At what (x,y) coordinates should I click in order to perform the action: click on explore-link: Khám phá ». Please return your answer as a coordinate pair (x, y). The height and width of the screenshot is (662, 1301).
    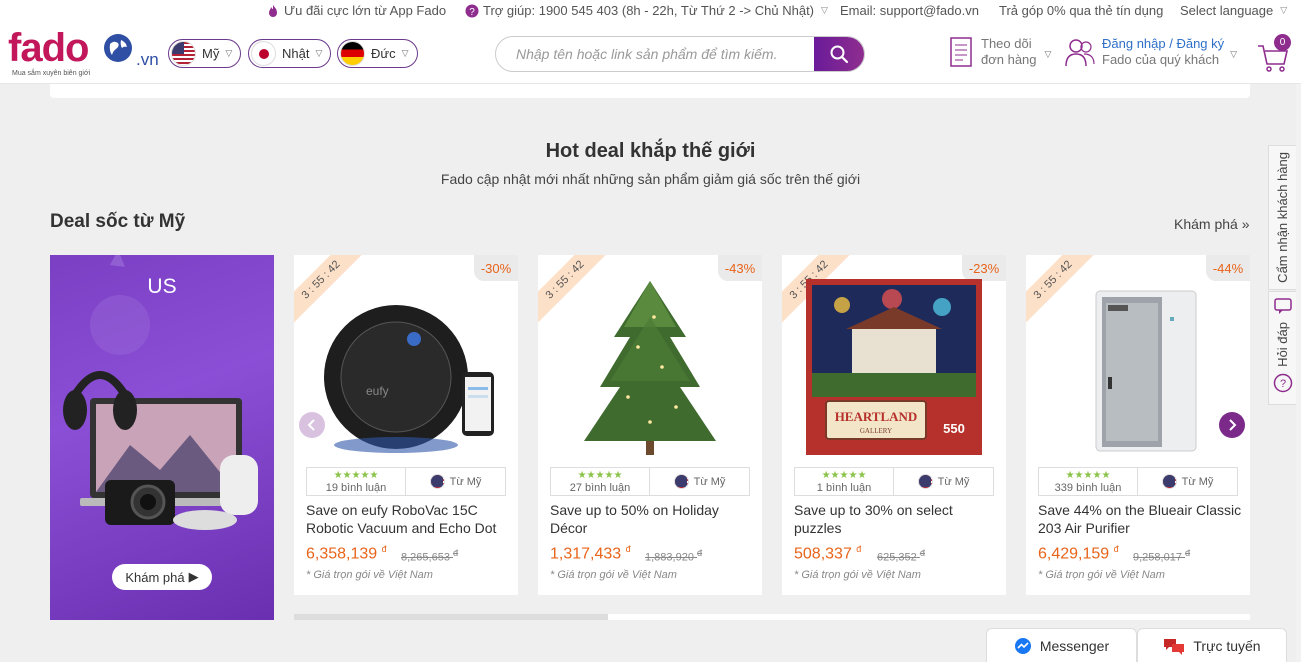
    Looking at the image, I should click on (1212, 224).